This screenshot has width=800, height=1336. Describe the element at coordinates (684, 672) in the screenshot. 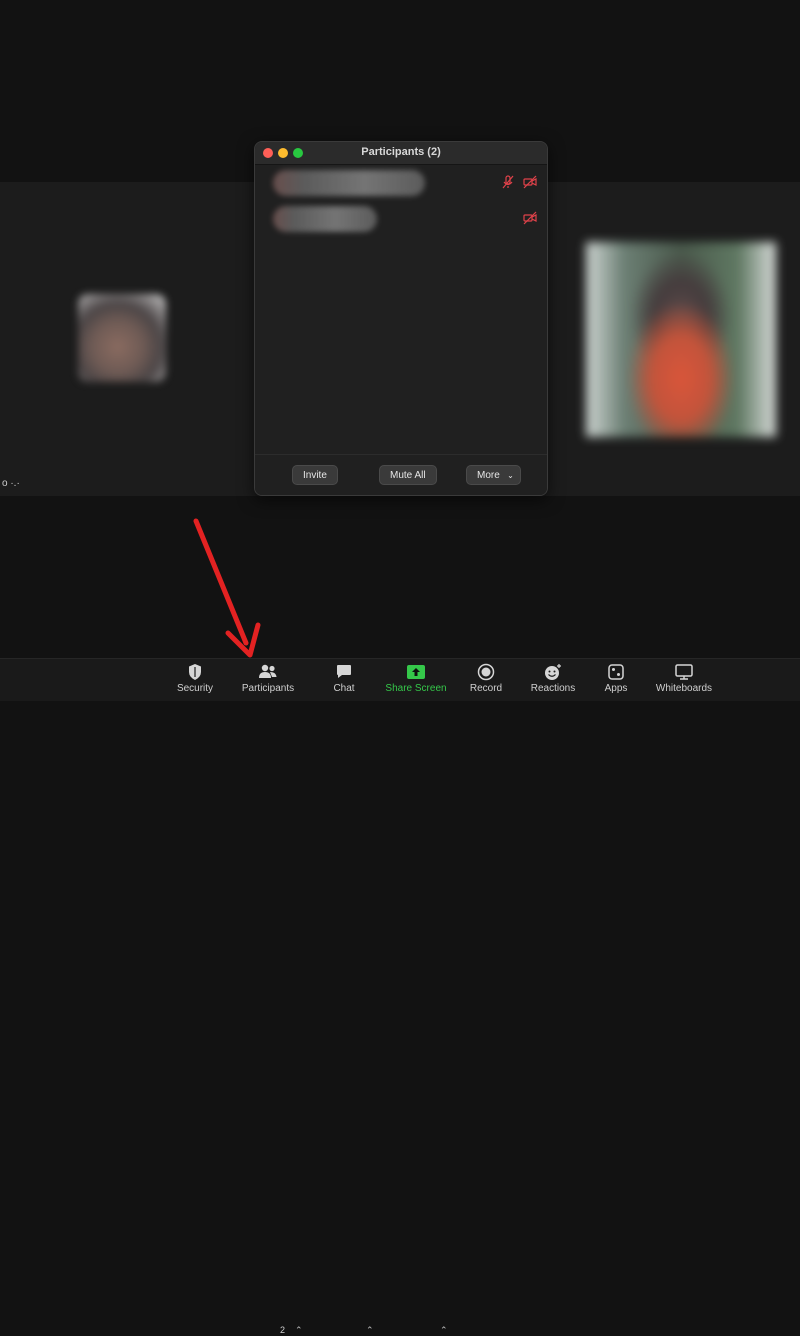

I see `whiteboard-icon` at that location.